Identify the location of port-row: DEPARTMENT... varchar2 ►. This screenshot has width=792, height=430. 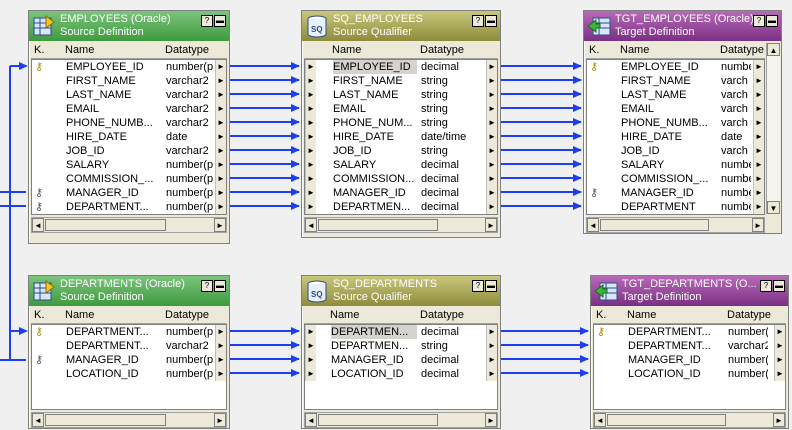
(689, 346).